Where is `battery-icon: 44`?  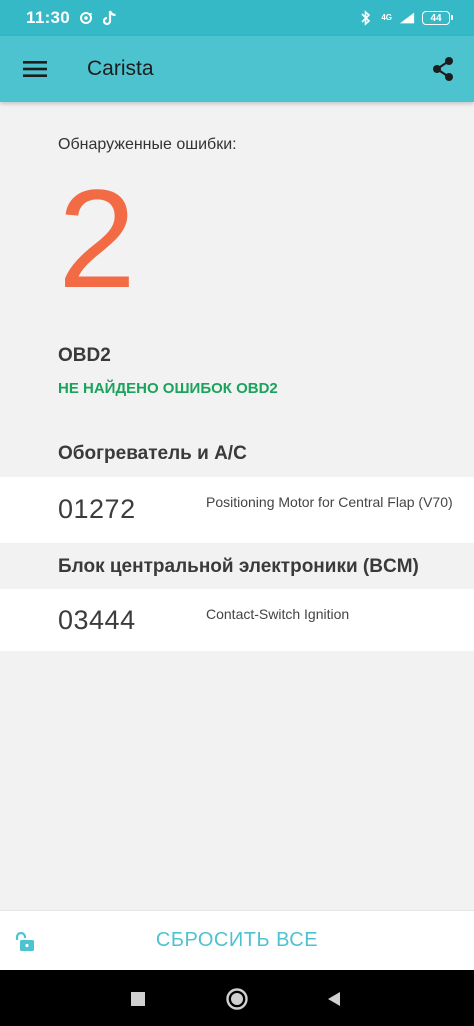 battery-icon: 44 is located at coordinates (437, 18).